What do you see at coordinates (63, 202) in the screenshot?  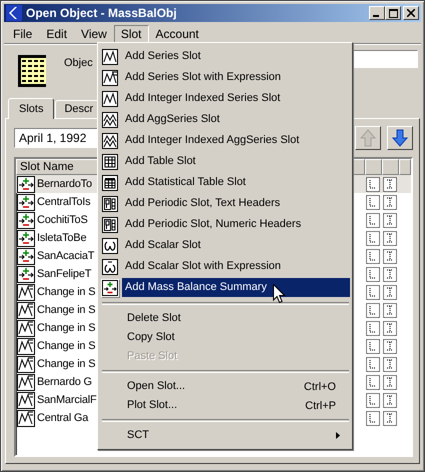 I see `slot-name: CentralToIs` at bounding box center [63, 202].